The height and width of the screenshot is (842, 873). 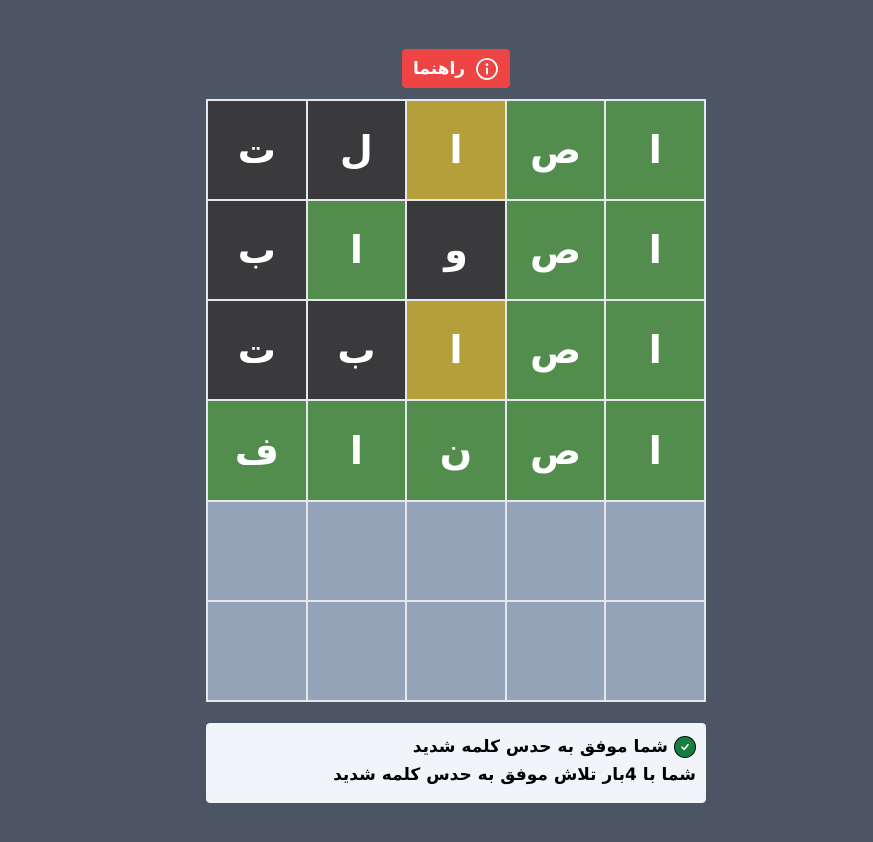 What do you see at coordinates (257, 450) in the screenshot?
I see `board-tile: ف` at bounding box center [257, 450].